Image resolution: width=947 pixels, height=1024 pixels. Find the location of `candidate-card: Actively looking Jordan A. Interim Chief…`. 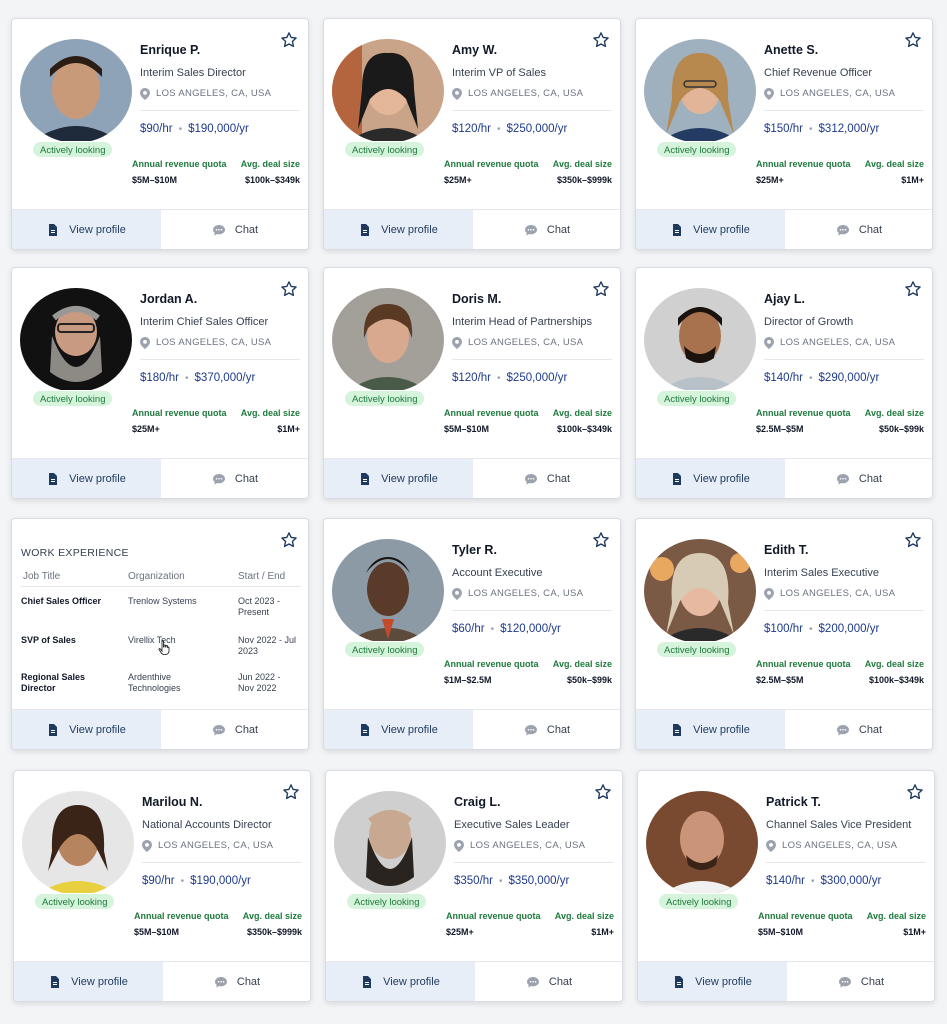

candidate-card: Actively looking Jordan A. Interim Chief… is located at coordinates (160, 383).